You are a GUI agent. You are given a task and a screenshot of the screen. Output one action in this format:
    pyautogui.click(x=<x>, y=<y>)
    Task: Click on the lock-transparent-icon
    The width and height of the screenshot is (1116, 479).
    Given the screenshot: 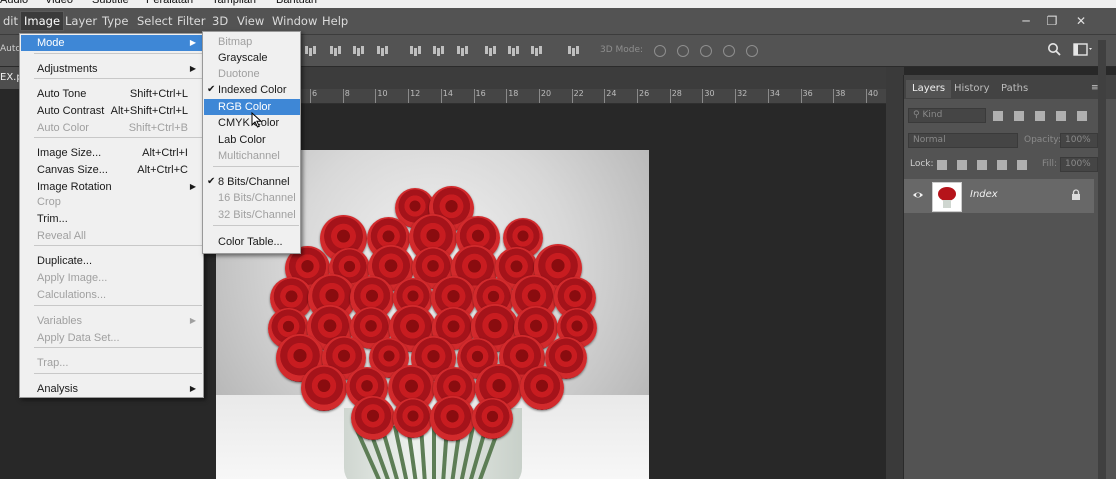 What is the action you would take?
    pyautogui.click(x=942, y=165)
    